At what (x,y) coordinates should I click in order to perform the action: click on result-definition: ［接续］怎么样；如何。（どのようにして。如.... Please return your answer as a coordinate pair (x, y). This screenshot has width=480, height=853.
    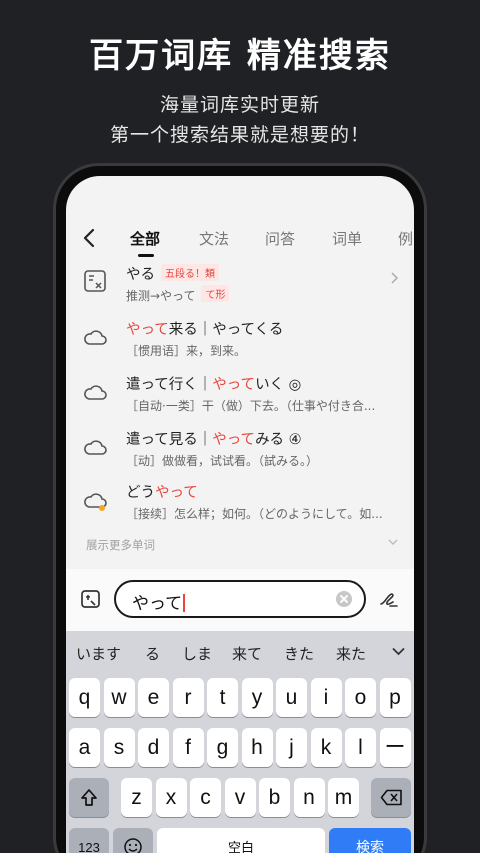
    Looking at the image, I should click on (254, 514).